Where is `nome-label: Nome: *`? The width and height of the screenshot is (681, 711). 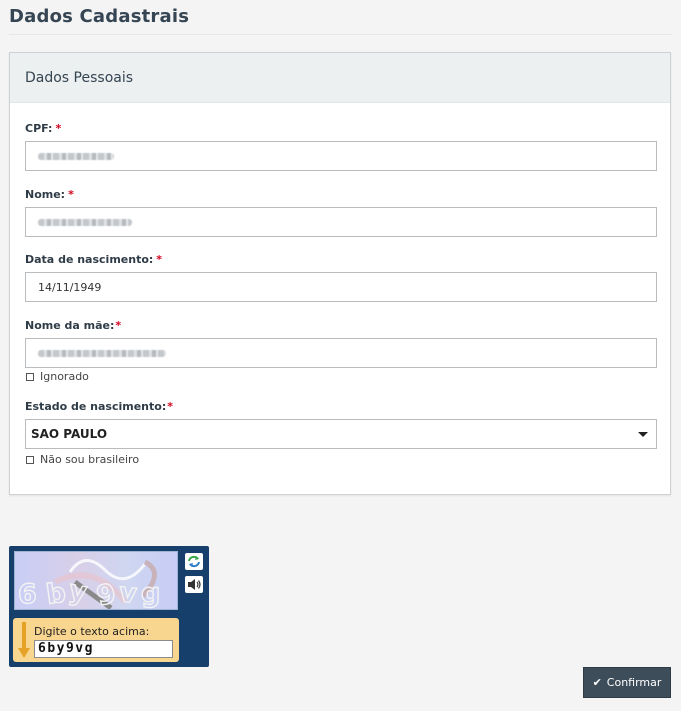 nome-label: Nome: * is located at coordinates (49, 194).